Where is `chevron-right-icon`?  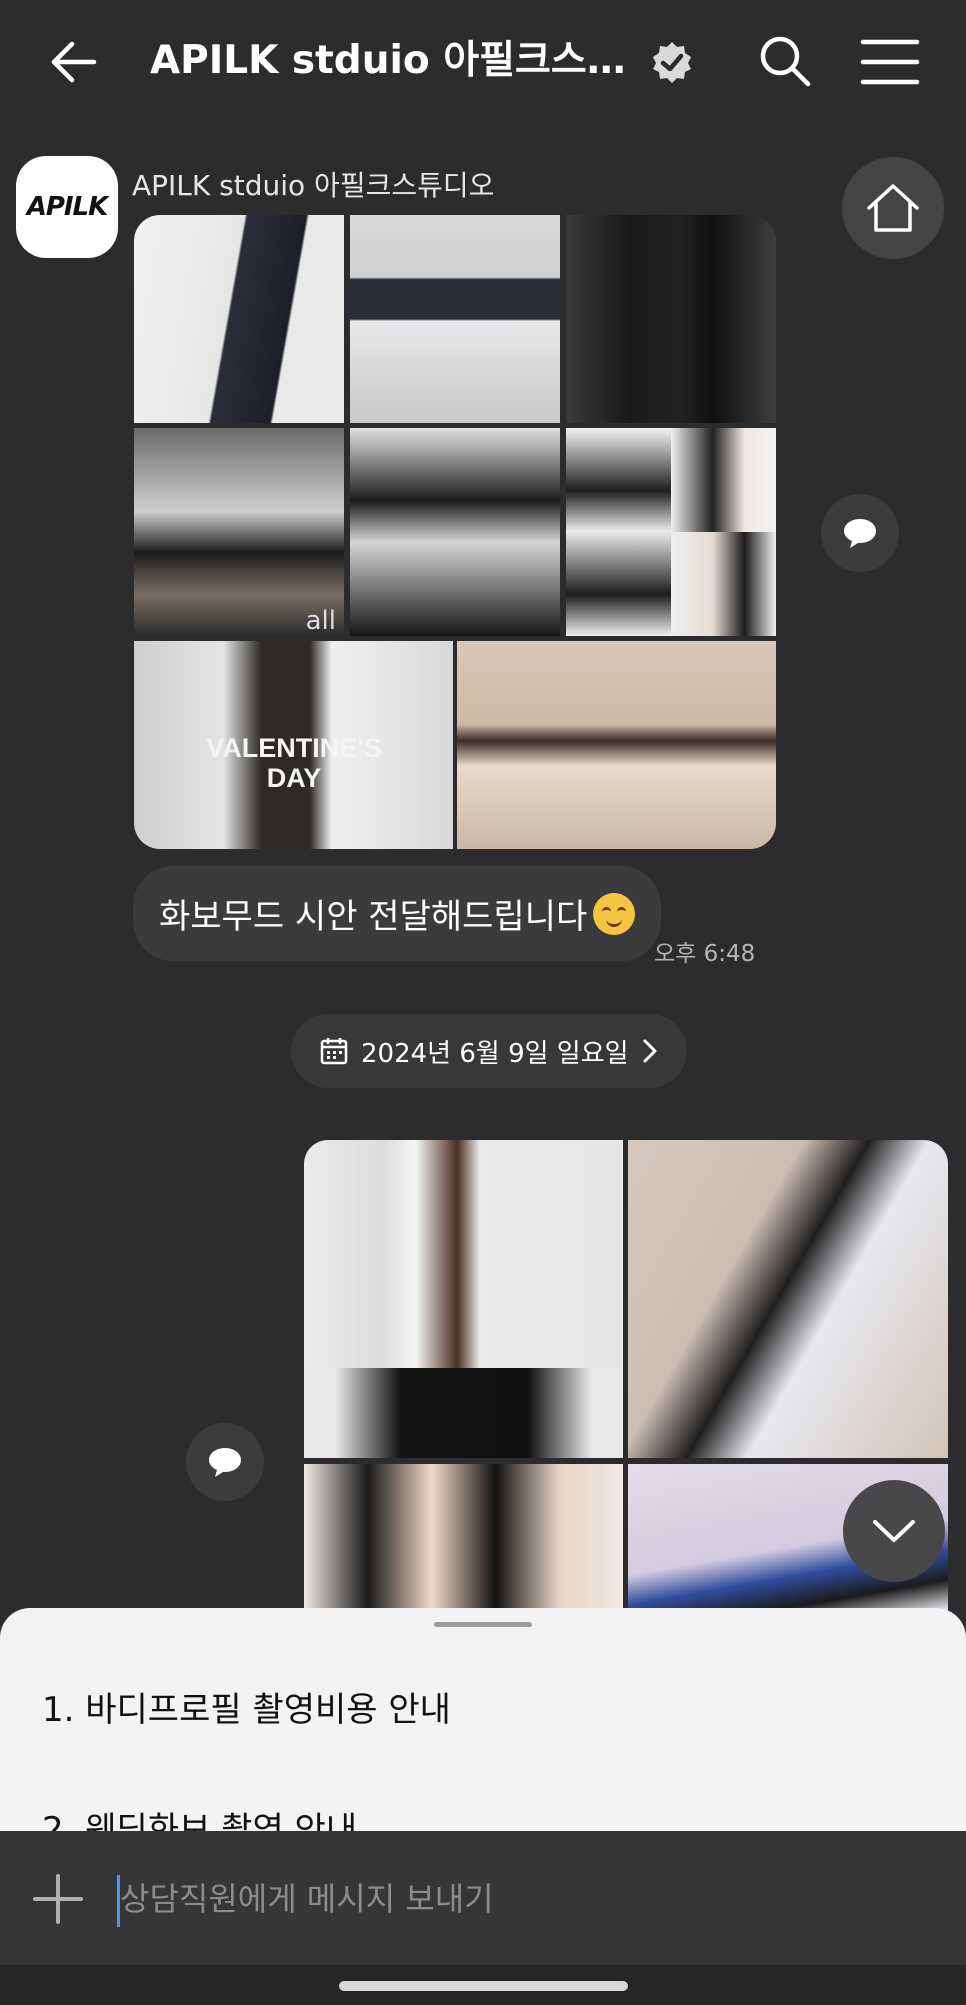 chevron-right-icon is located at coordinates (650, 1051).